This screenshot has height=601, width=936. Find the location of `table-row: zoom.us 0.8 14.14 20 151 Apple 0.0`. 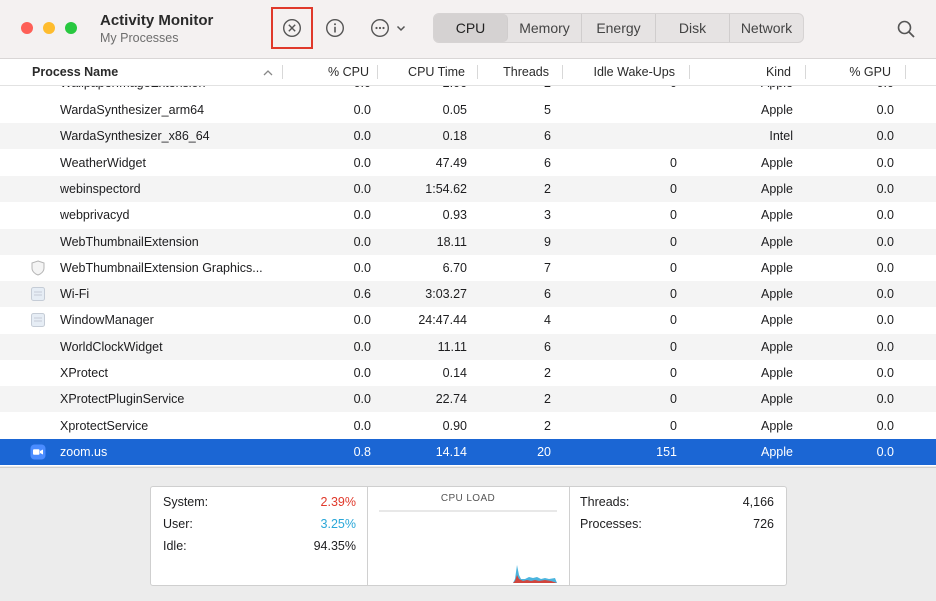

table-row: zoom.us 0.8 14.14 20 151 Apple 0.0 is located at coordinates (468, 451).